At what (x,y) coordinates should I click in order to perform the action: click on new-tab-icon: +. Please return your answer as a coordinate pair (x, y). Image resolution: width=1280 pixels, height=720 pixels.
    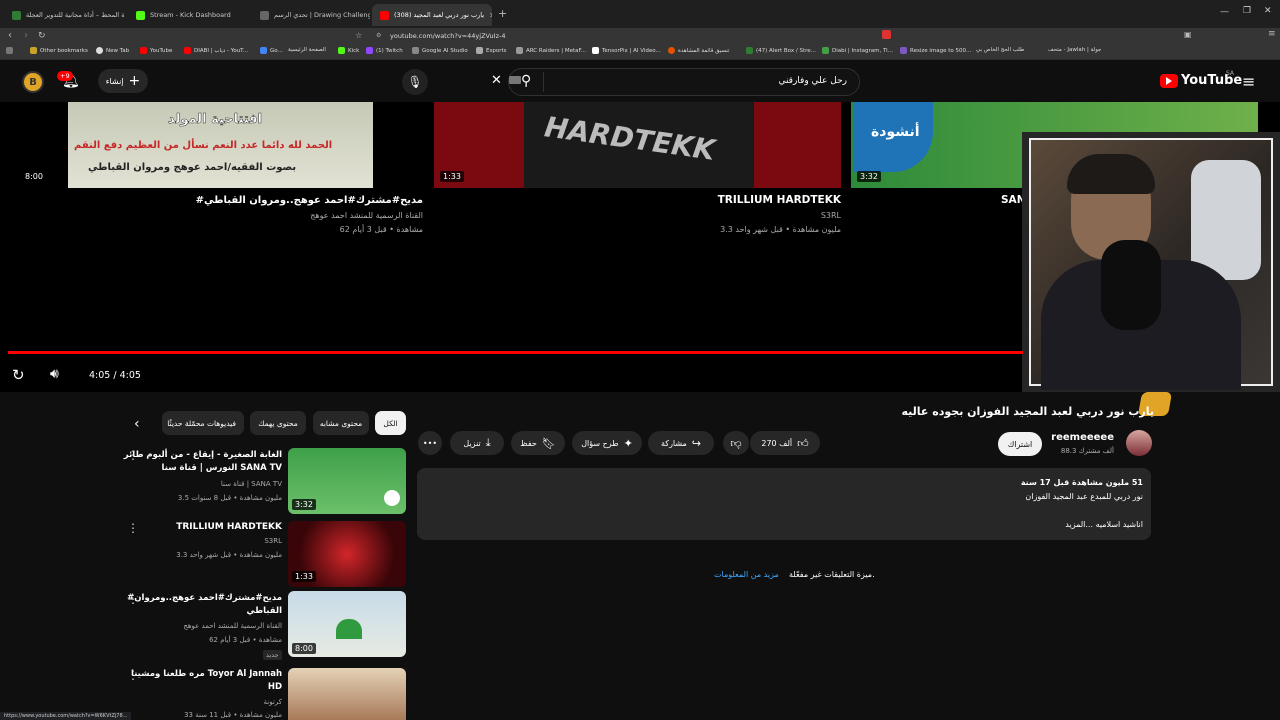
    Looking at the image, I should click on (502, 13).